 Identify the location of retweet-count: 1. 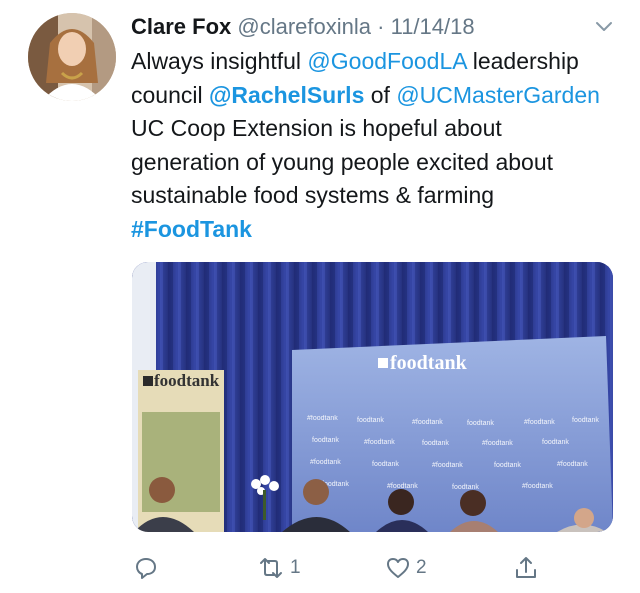
(295, 567).